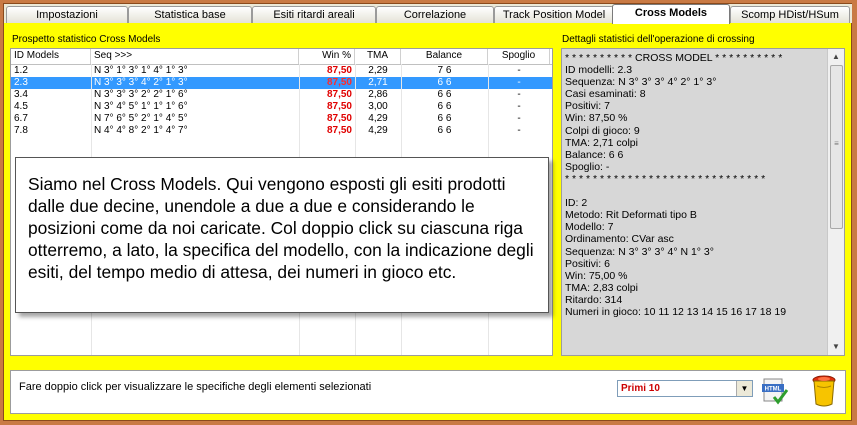  What do you see at coordinates (435, 14) in the screenshot?
I see `tab-correlazione: Correlazione` at bounding box center [435, 14].